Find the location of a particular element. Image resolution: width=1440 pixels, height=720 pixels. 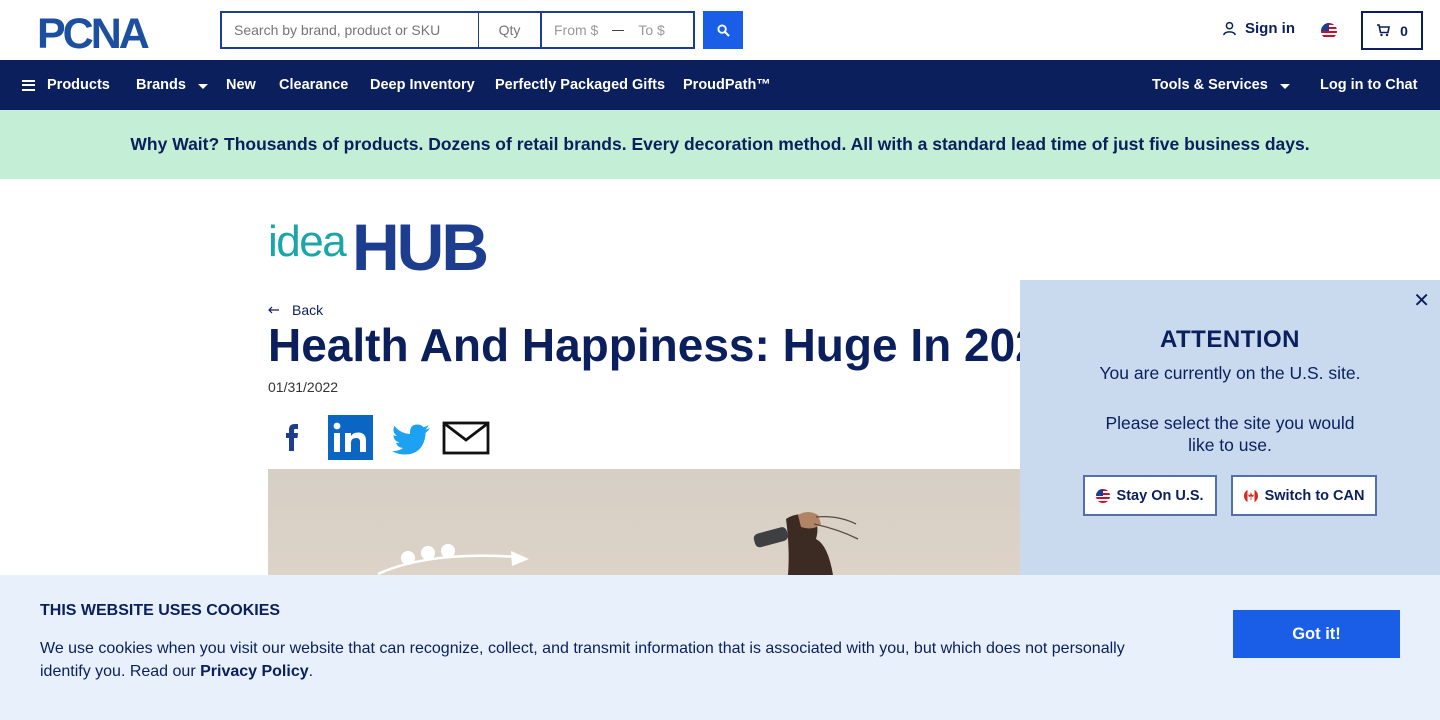

arrow-left-icon is located at coordinates (273, 310).